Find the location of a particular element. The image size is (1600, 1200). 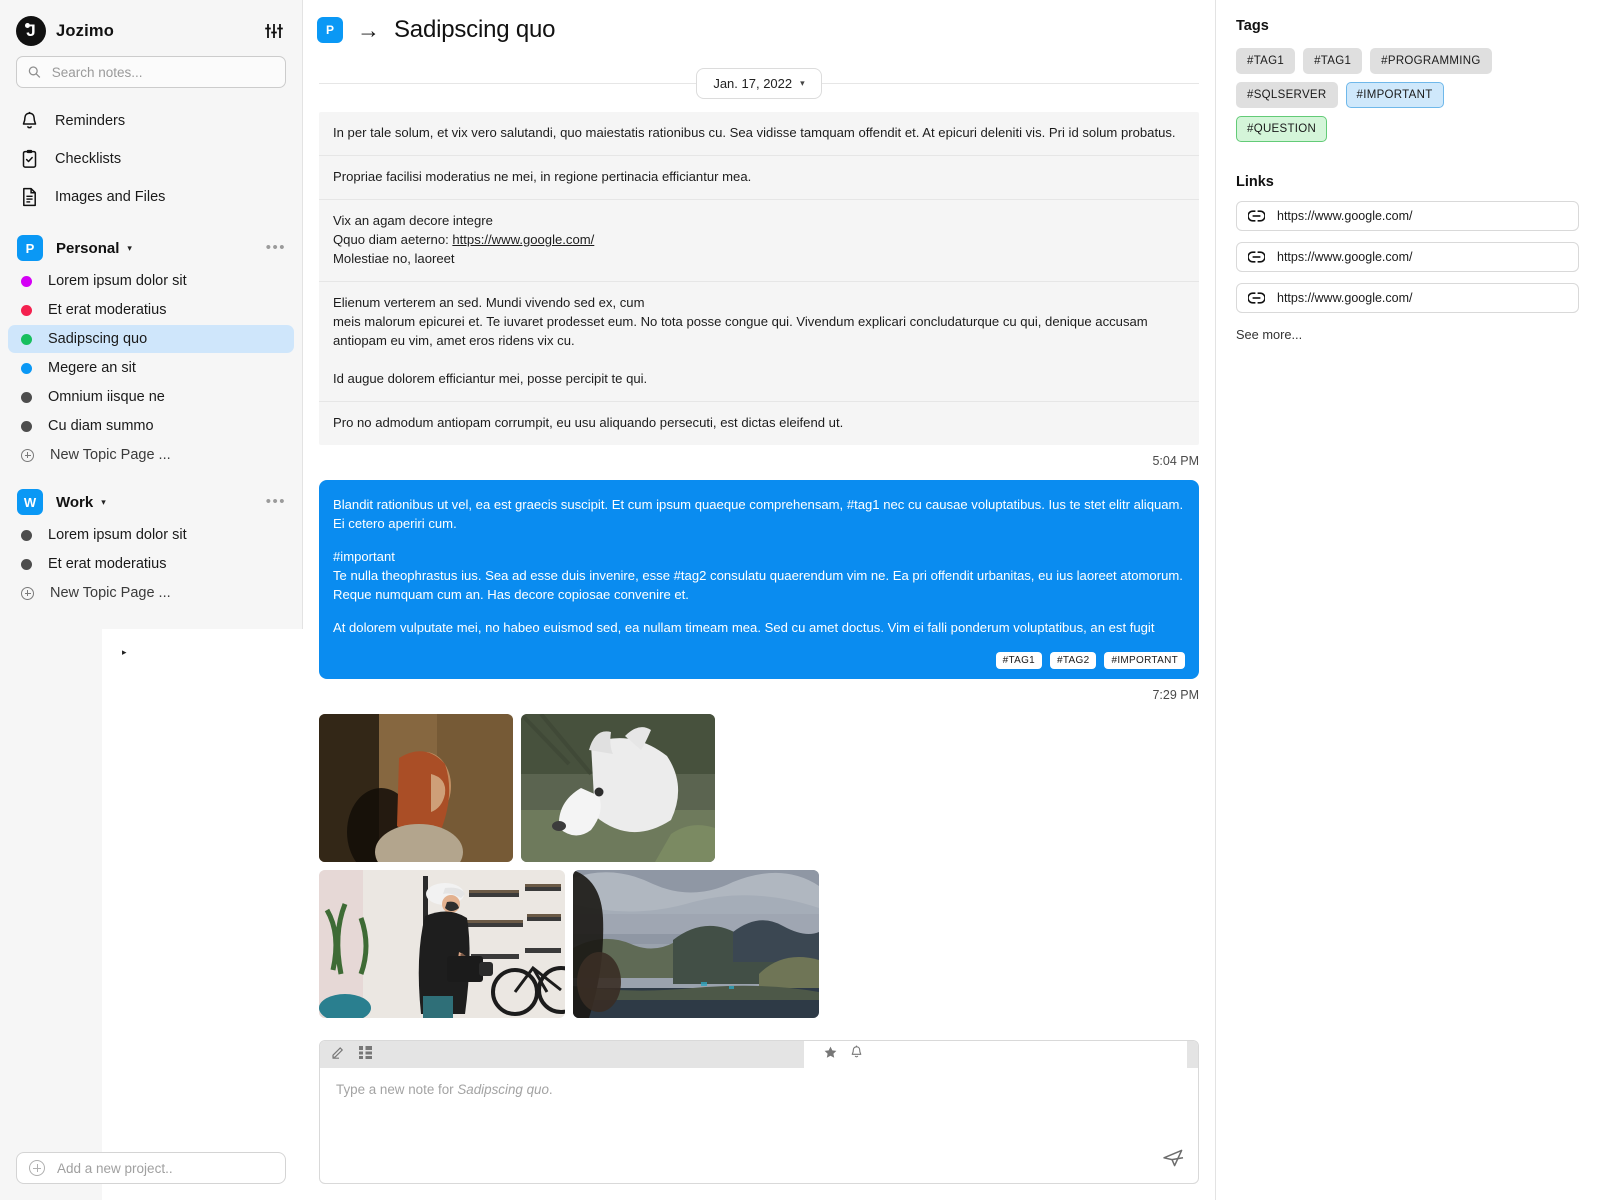

note-tag-chip: #IMPORTANT is located at coordinates (1144, 660).